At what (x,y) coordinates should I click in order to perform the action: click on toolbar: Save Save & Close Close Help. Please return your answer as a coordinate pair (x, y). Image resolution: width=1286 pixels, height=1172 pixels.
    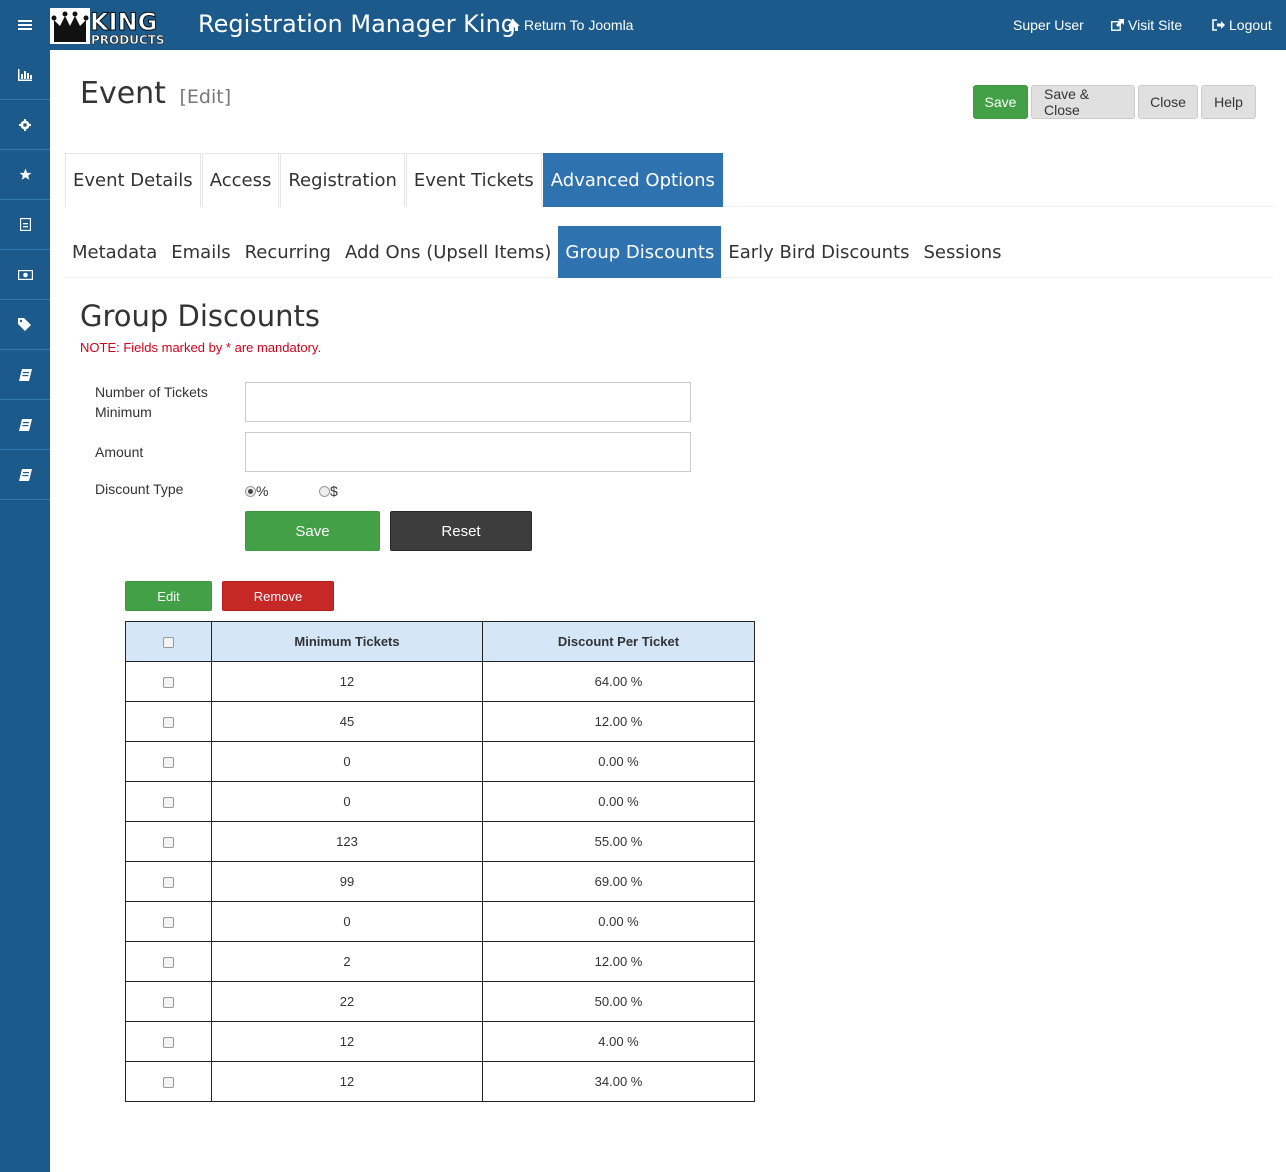
    Looking at the image, I should click on (1114, 102).